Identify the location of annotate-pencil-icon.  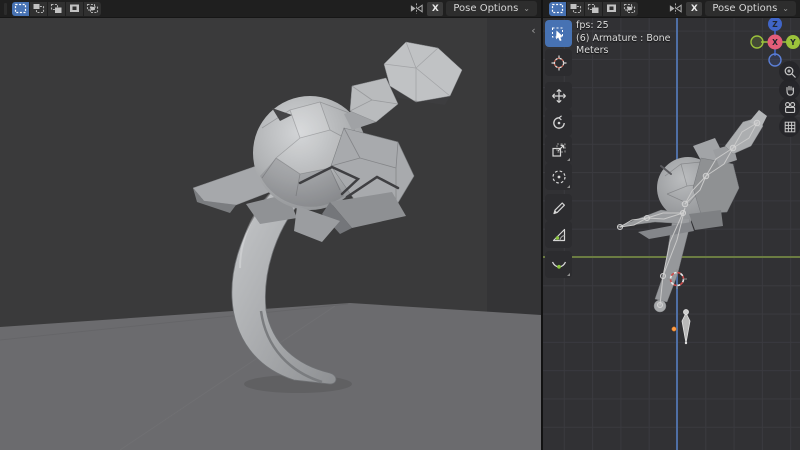
(558, 207).